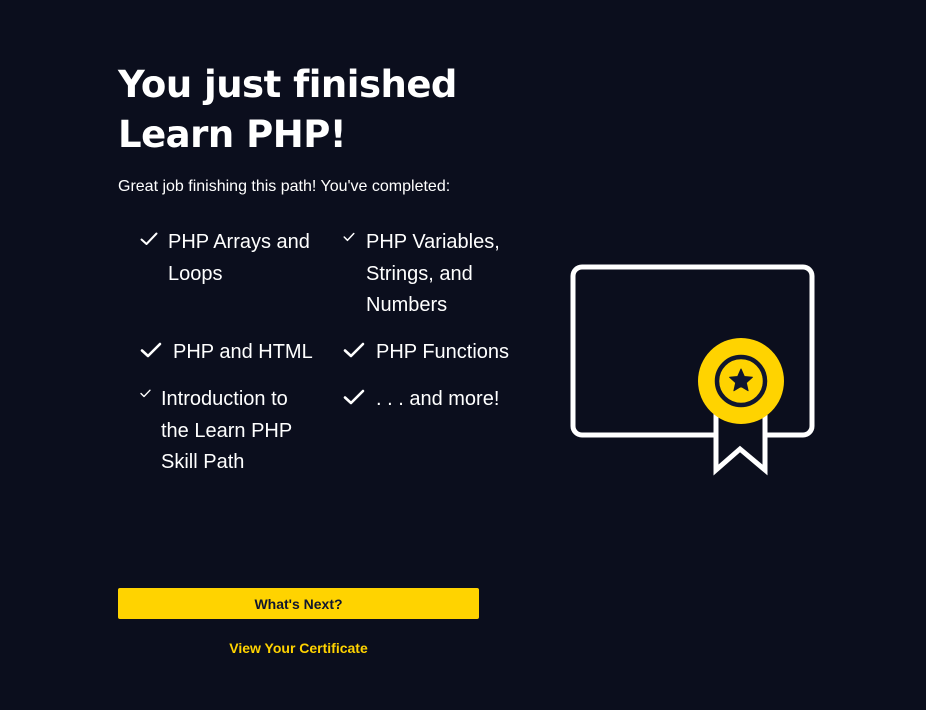 This screenshot has width=926, height=710. I want to click on completion-headline: You just finished Learn PHP!, so click(328, 110).